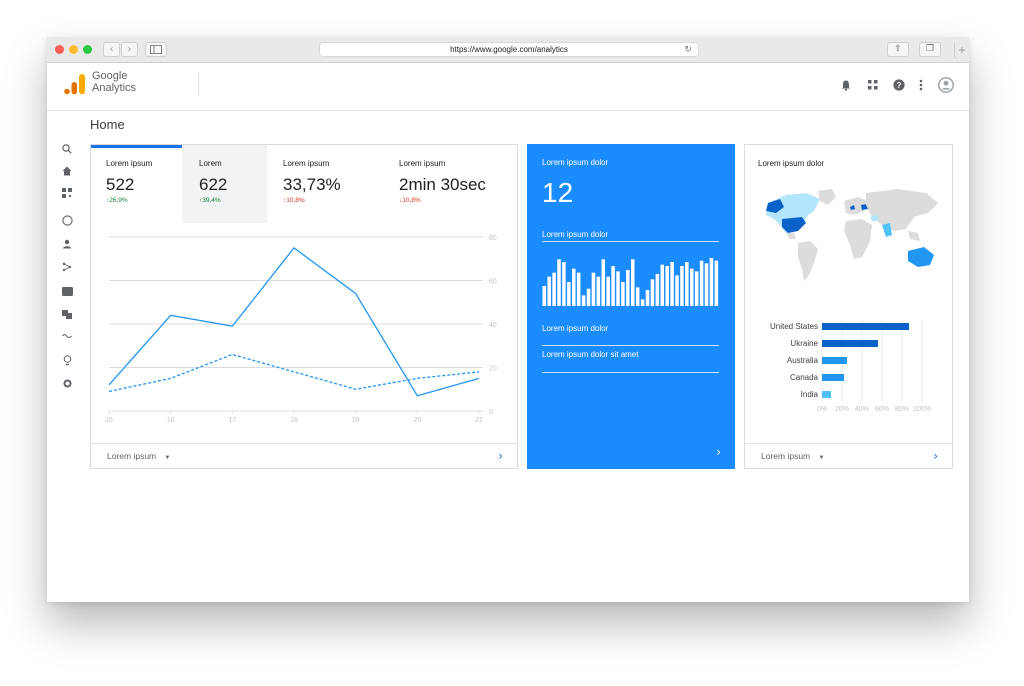 This screenshot has height=686, width=1024. Describe the element at coordinates (67, 360) in the screenshot. I see `discover-icon` at that location.